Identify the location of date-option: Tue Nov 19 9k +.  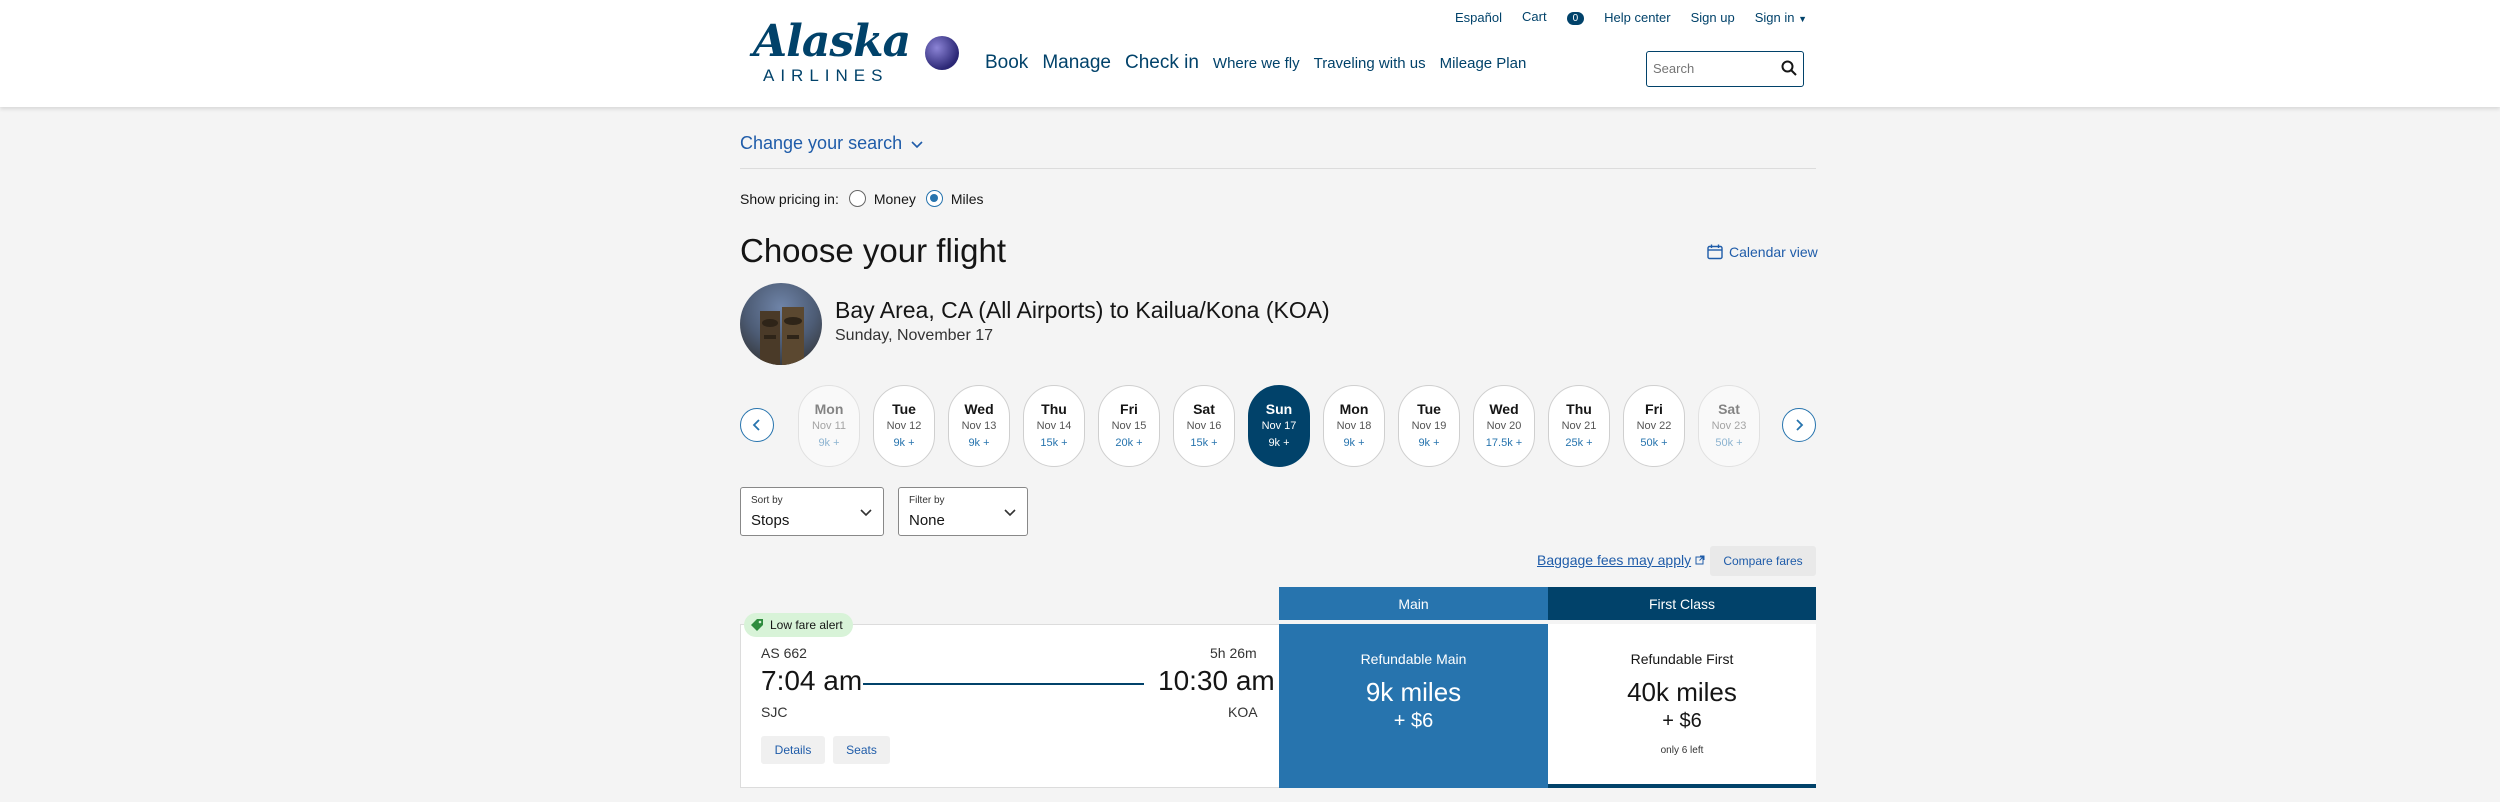
(1429, 426).